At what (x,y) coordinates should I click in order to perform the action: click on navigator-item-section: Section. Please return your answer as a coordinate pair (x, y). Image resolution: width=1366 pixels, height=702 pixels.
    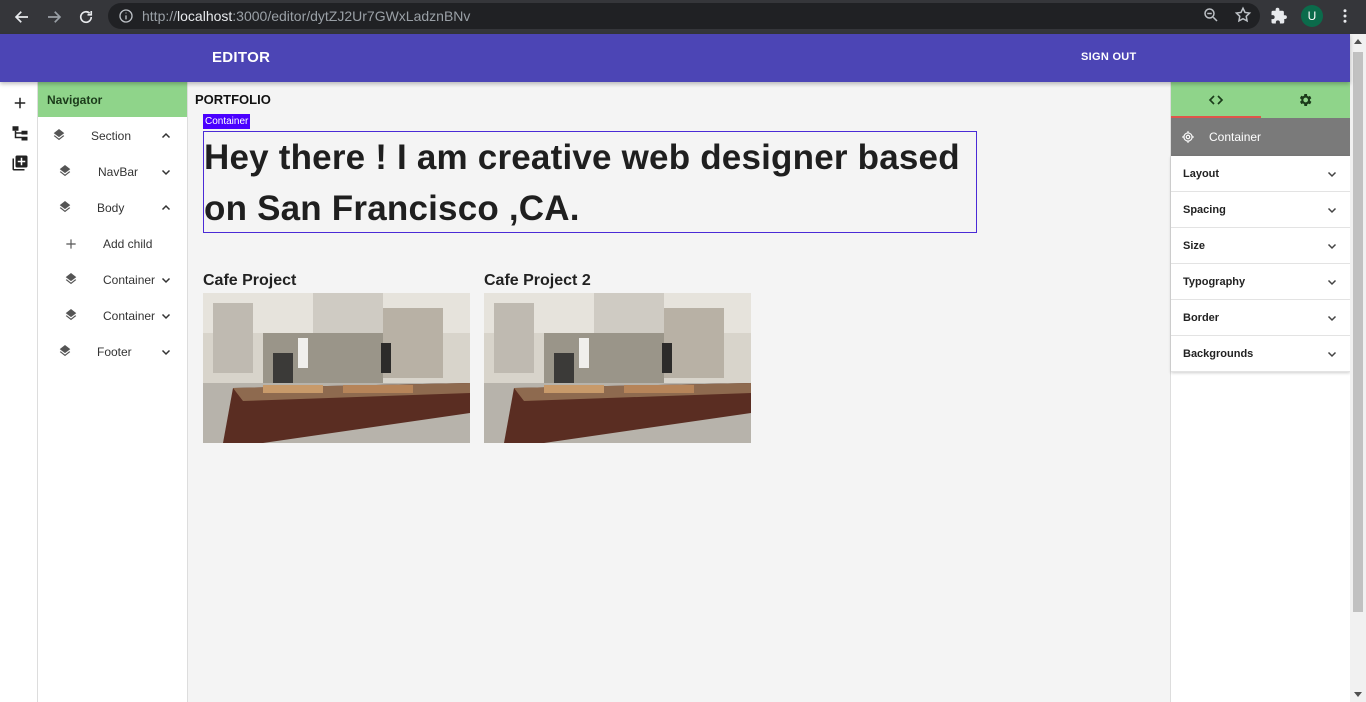
    Looking at the image, I should click on (113, 136).